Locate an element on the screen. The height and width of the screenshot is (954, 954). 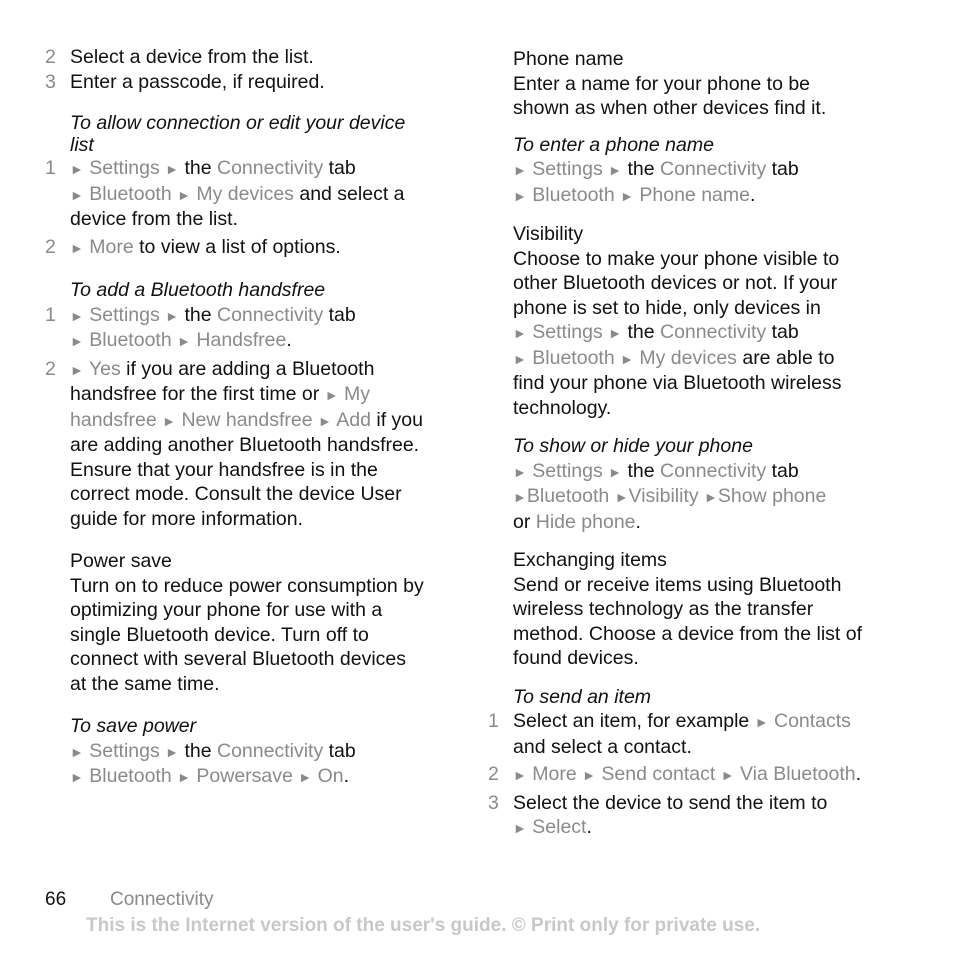
text: Select an item, for example is located at coordinates (631, 721).